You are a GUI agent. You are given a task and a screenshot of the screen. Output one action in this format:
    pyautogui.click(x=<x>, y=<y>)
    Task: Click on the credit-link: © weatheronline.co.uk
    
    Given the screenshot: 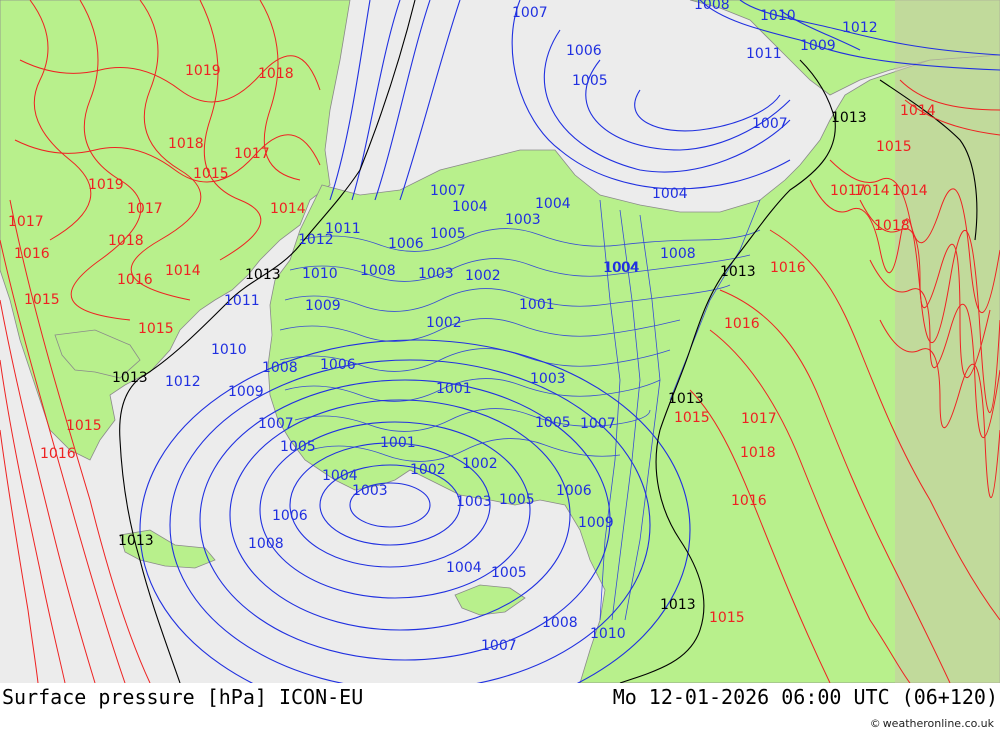 What is the action you would take?
    pyautogui.click(x=932, y=723)
    